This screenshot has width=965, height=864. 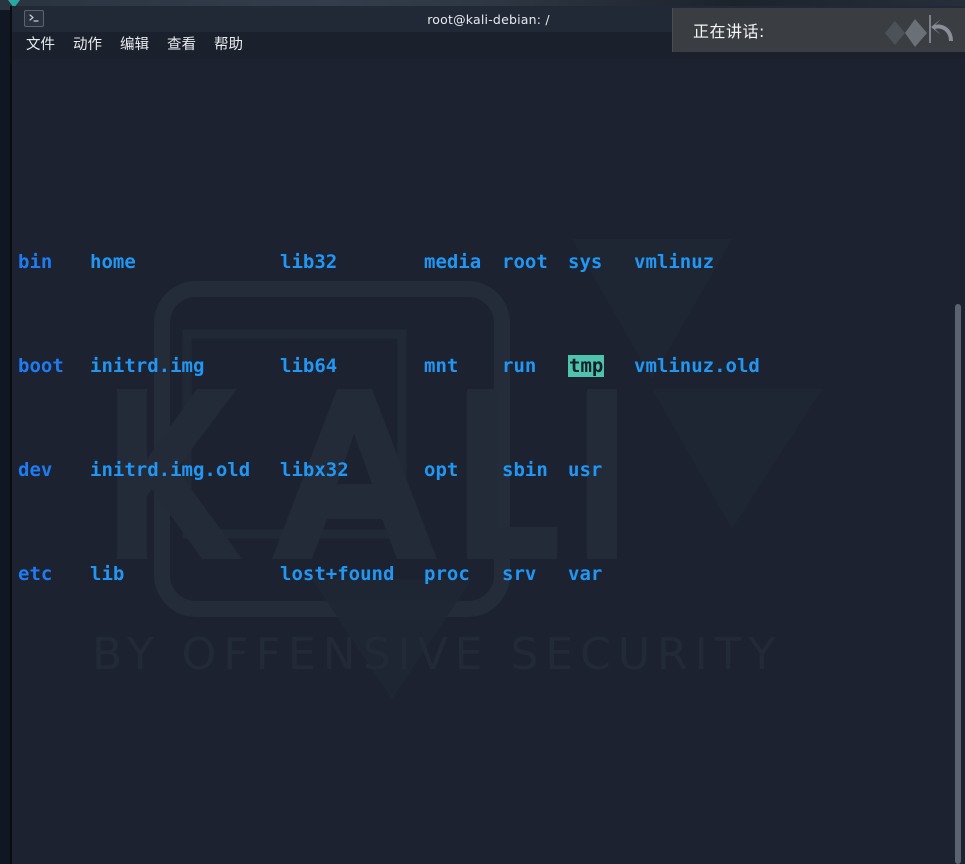 I want to click on dir-entry: etc, so click(x=54, y=574).